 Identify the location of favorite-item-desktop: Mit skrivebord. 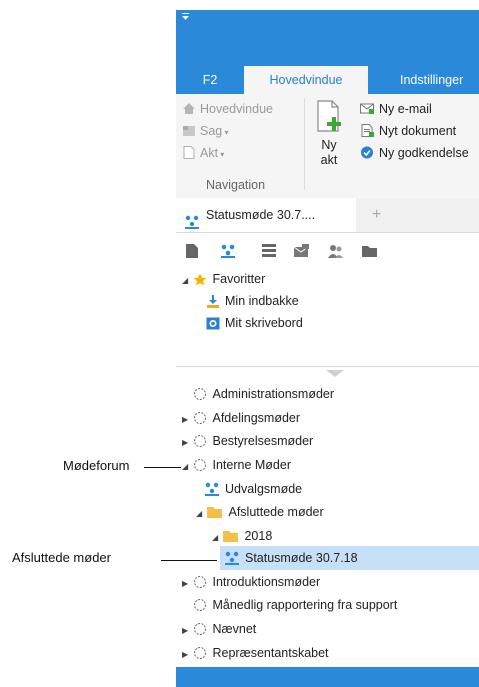
(254, 323).